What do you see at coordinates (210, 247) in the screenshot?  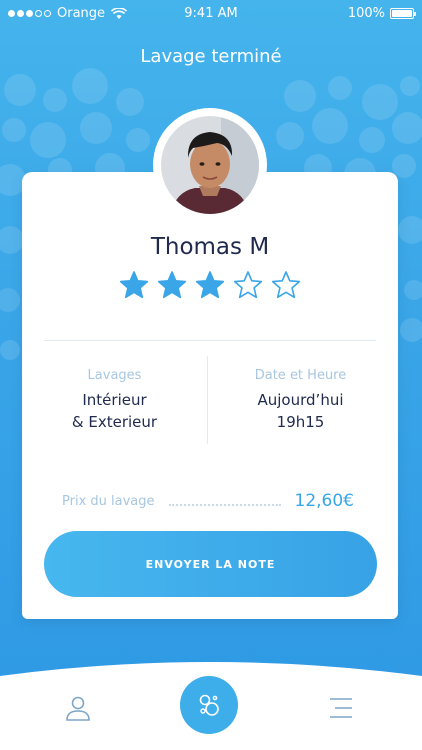 I see `washer-name: Thomas M` at bounding box center [210, 247].